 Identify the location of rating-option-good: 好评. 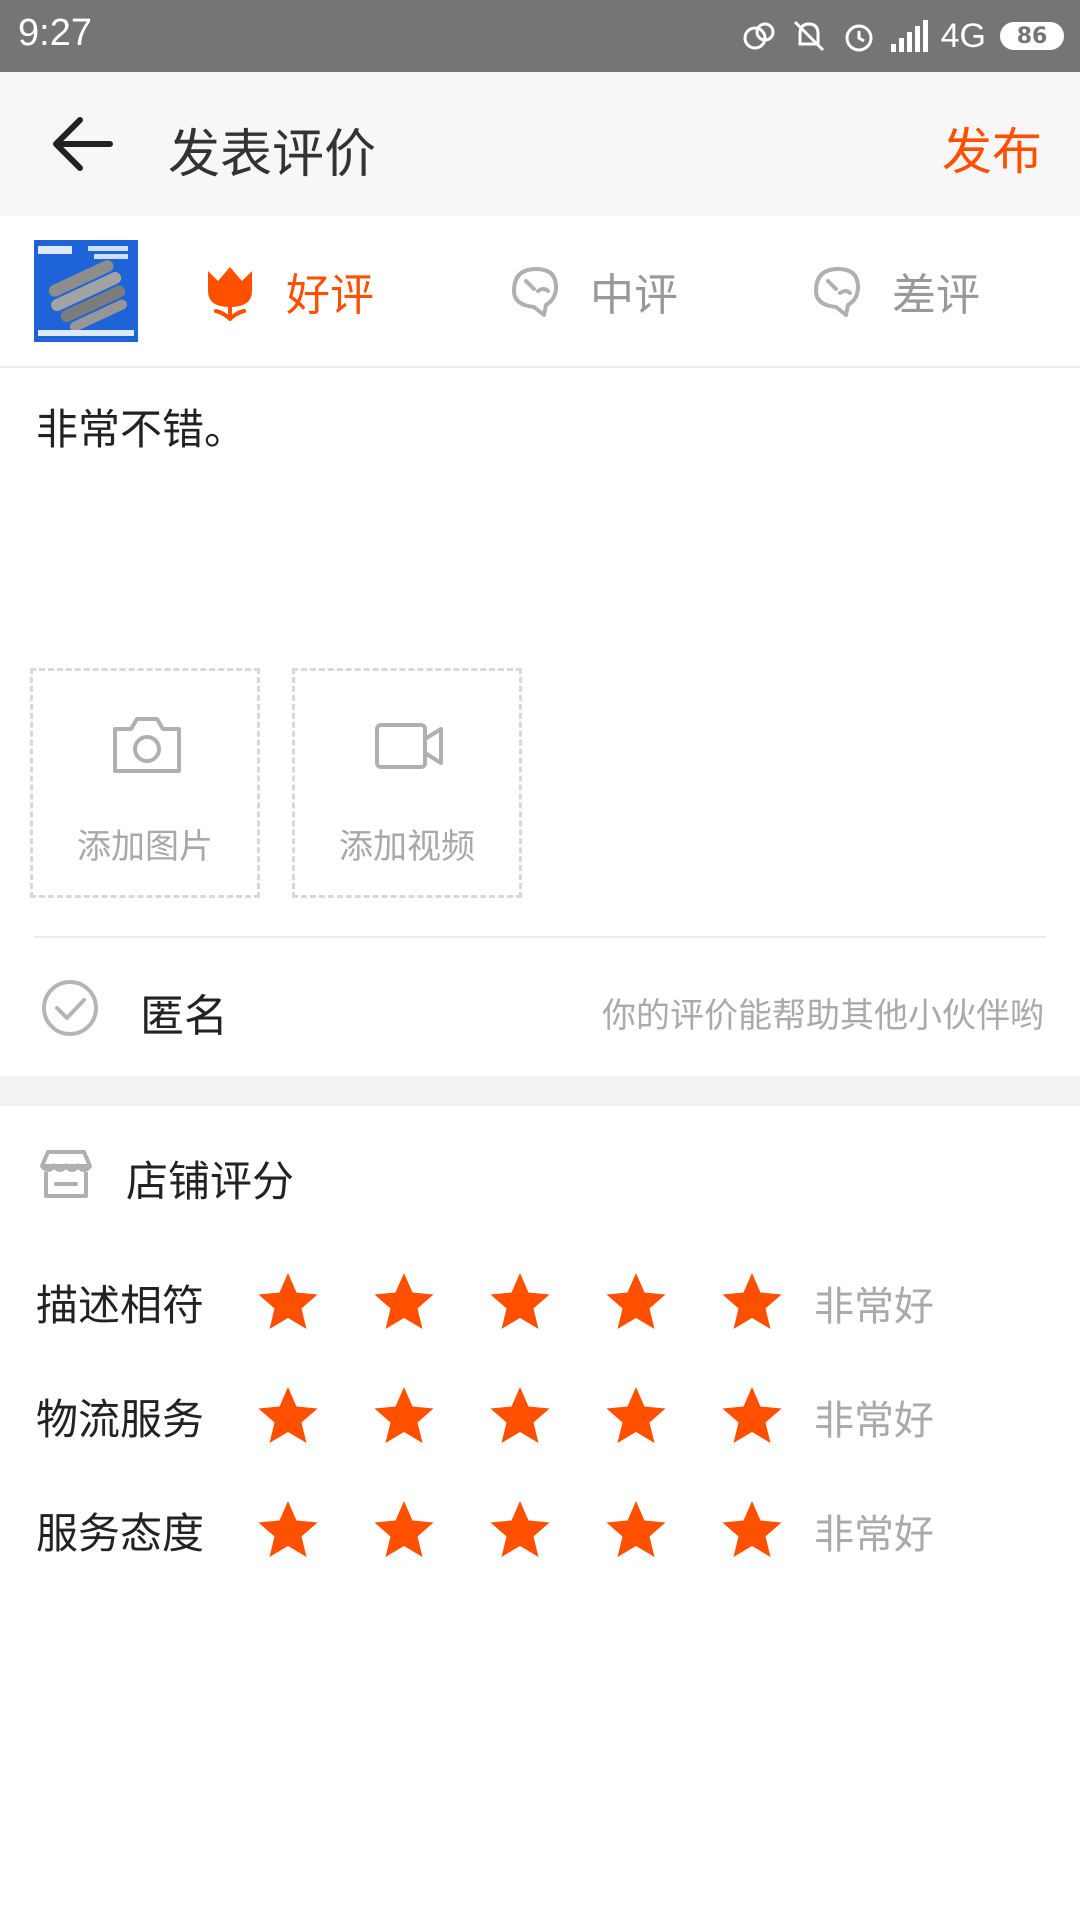
(287, 291).